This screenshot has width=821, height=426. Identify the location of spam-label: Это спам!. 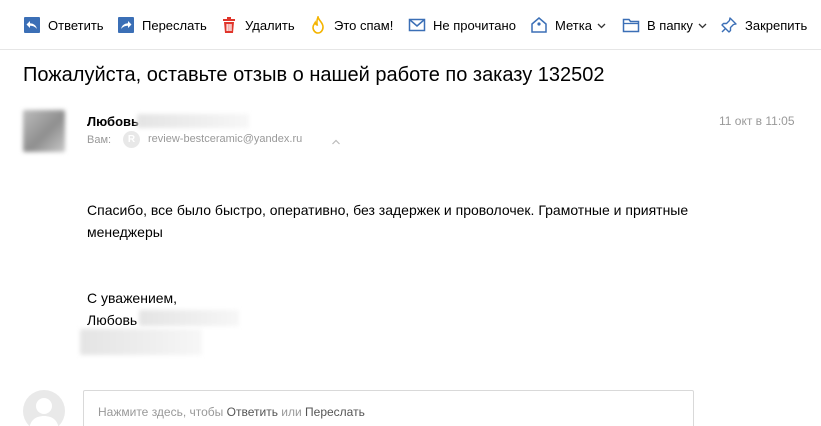
(364, 25).